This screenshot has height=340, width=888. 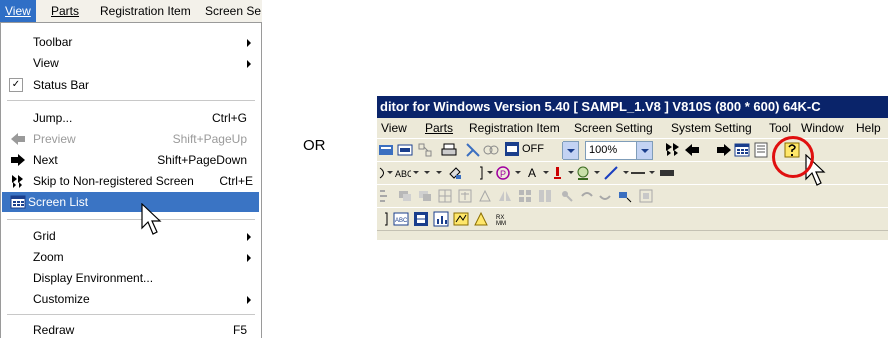 What do you see at coordinates (130, 118) in the screenshot?
I see `menu-item-jump: Jump... Ctrl+G` at bounding box center [130, 118].